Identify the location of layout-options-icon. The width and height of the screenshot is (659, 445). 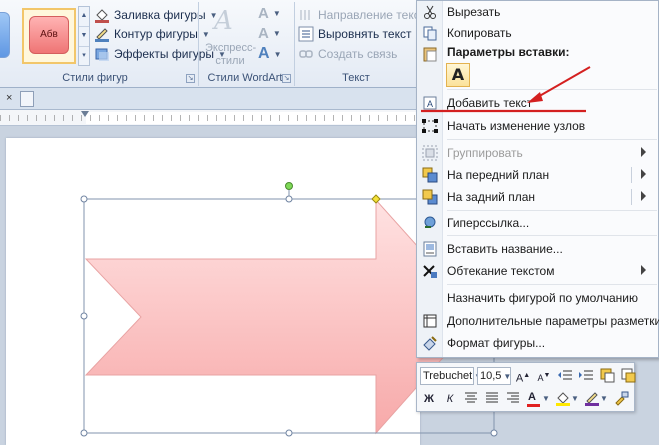
(430, 321).